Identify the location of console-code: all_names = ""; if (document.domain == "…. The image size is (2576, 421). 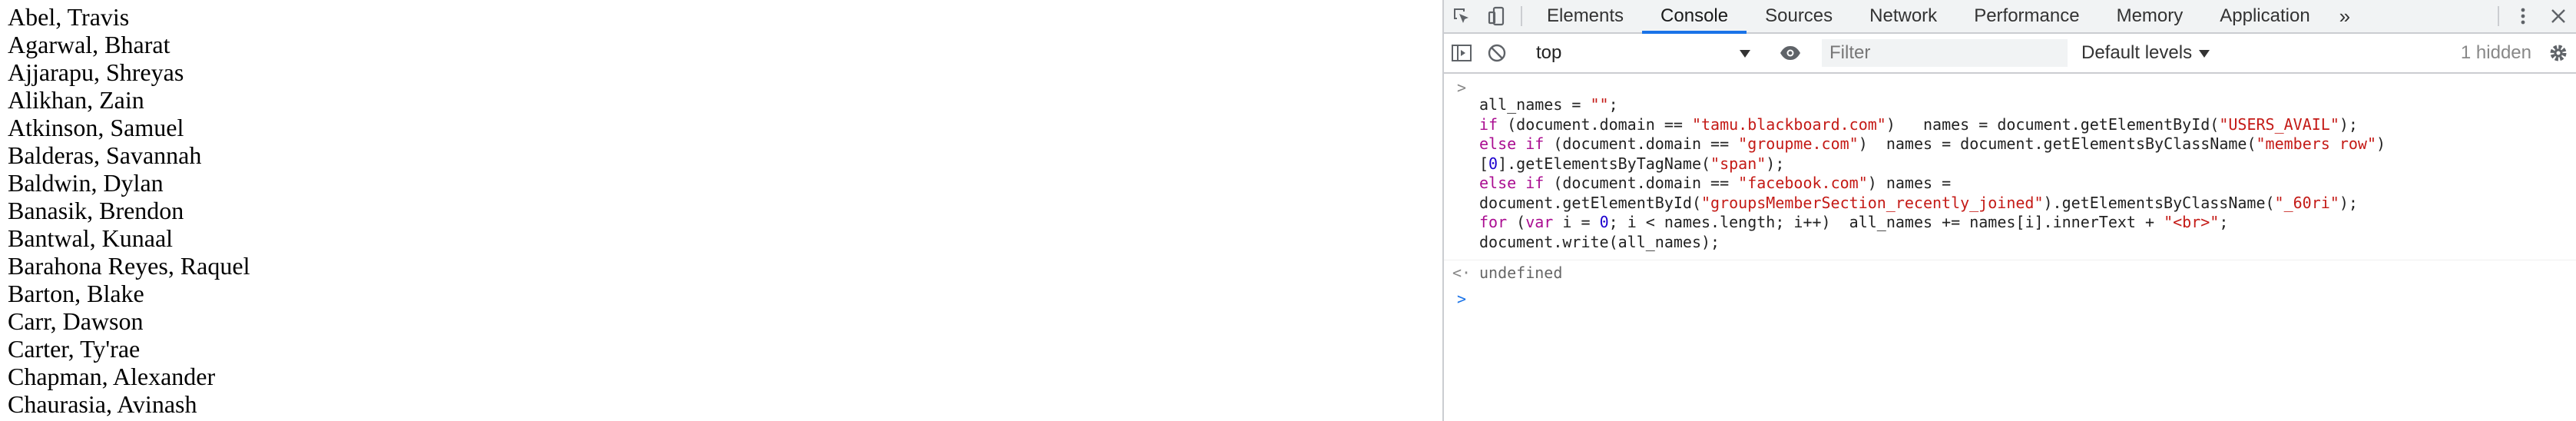
(1933, 165).